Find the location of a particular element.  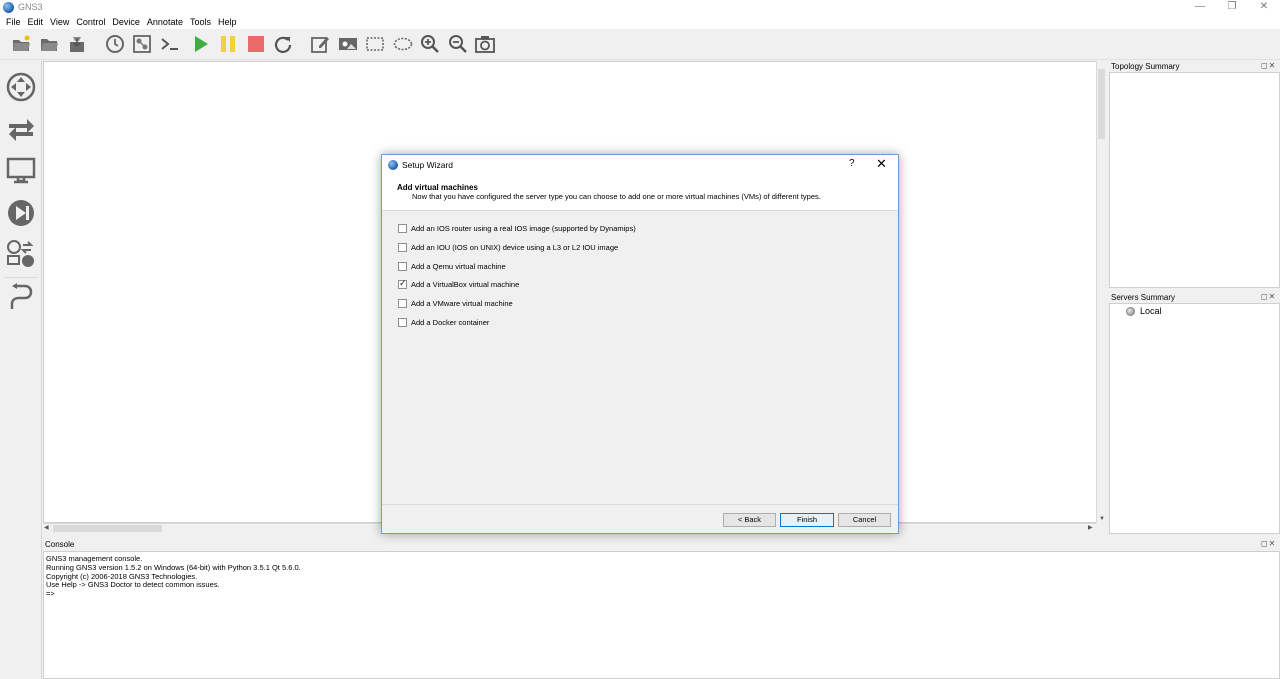

option-virtualbox-vm: Add a VirtualBox virtual machine is located at coordinates (459, 283).